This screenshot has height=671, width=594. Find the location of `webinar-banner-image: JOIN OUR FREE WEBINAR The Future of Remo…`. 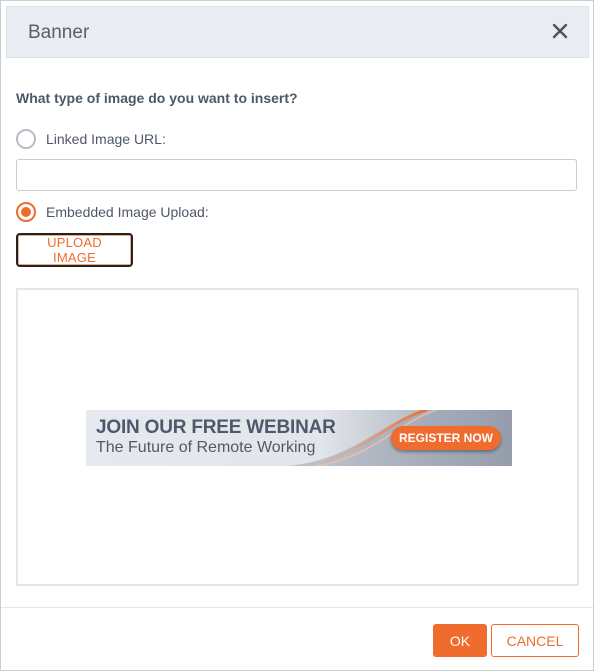

webinar-banner-image: JOIN OUR FREE WEBINAR The Future of Remo… is located at coordinates (299, 438).